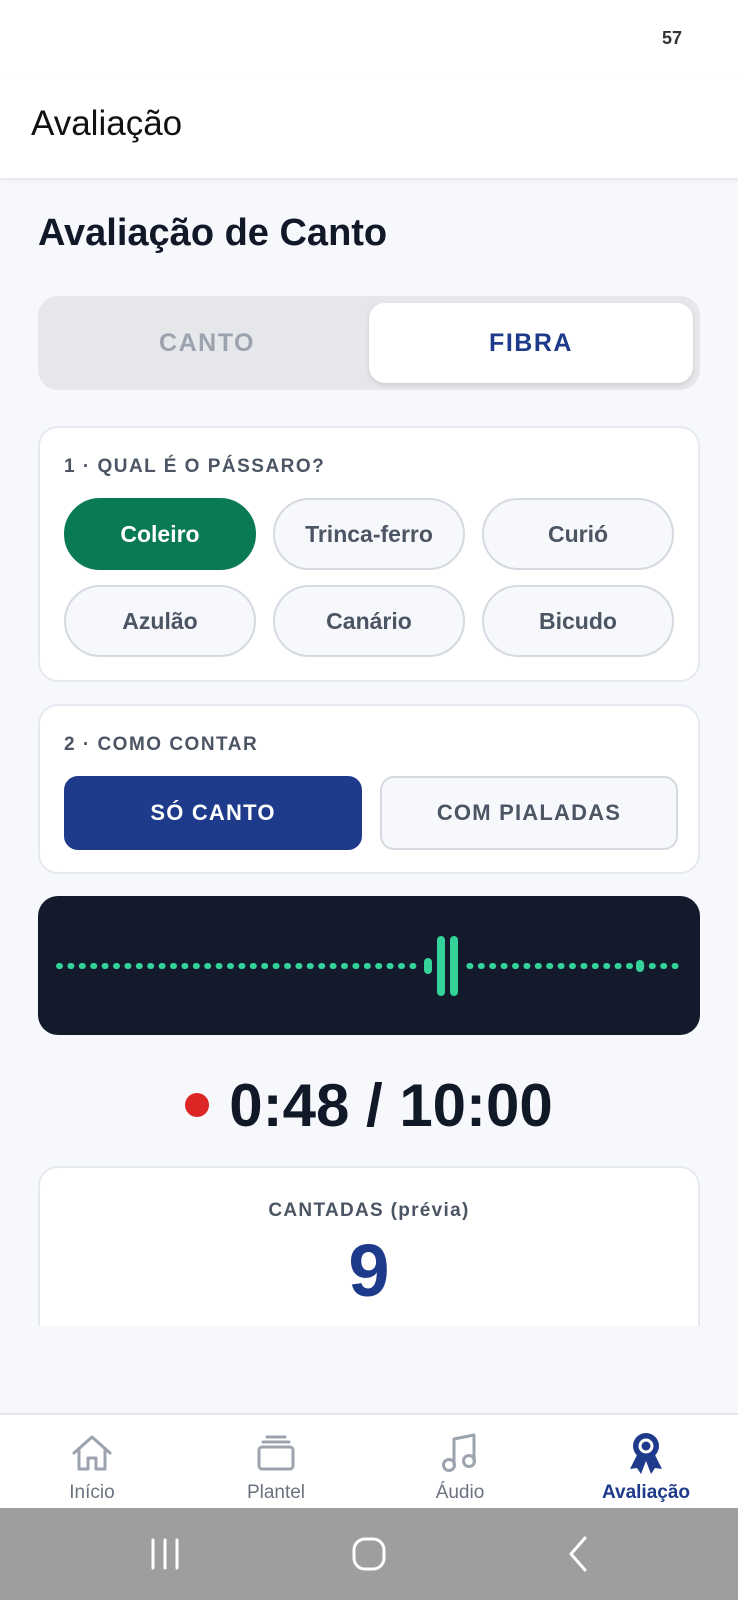  I want to click on mode-segmented-control: CANTO FIBRA, so click(369, 343).